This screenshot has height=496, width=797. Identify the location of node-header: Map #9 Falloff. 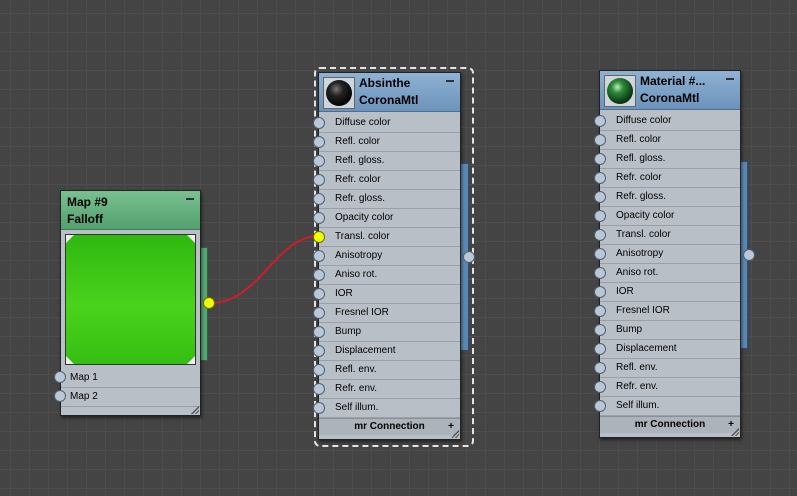
(130, 210).